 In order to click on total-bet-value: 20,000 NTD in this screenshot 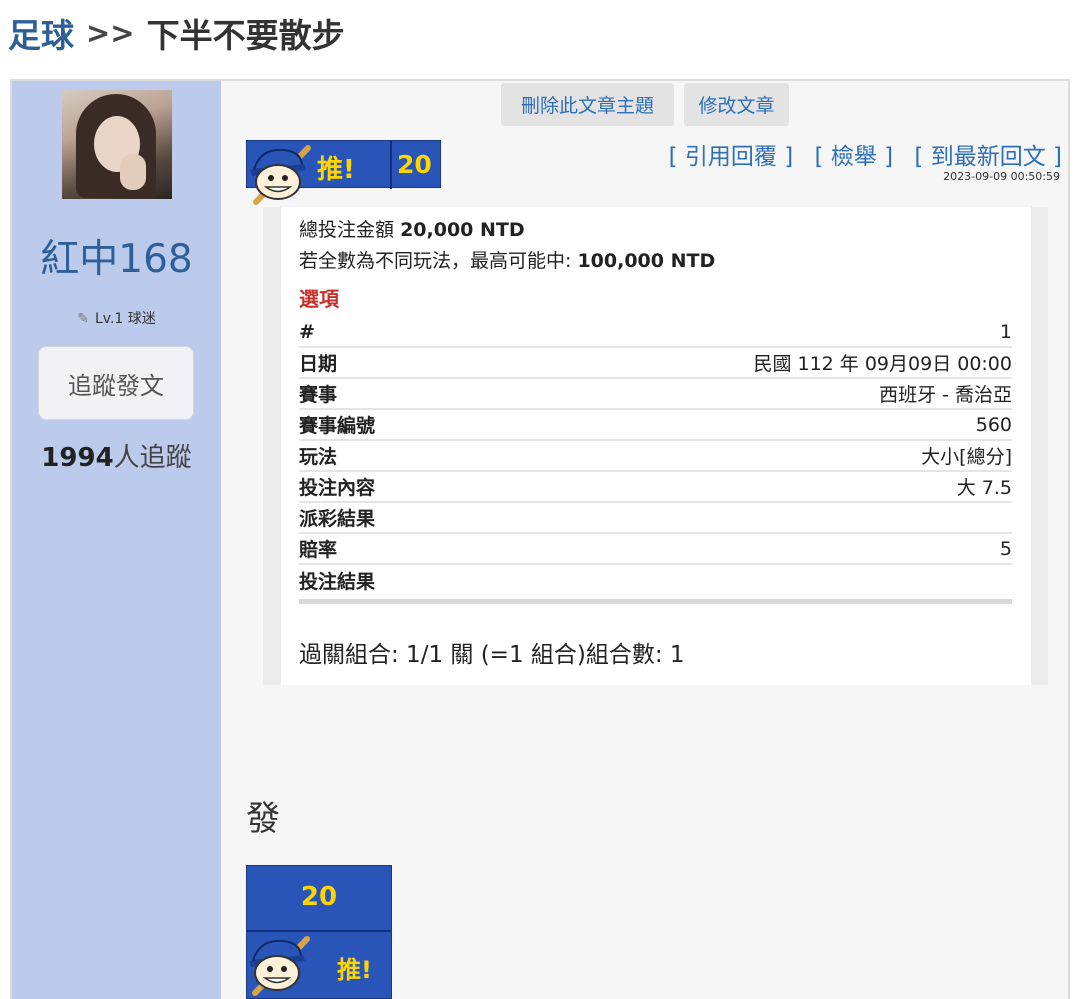, I will do `click(462, 230)`.